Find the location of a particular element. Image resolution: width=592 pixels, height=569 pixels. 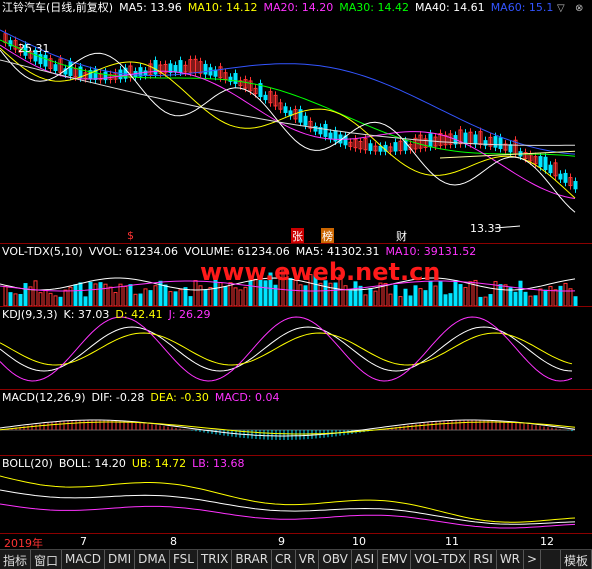

axis-label-month: 11 is located at coordinates (452, 541).